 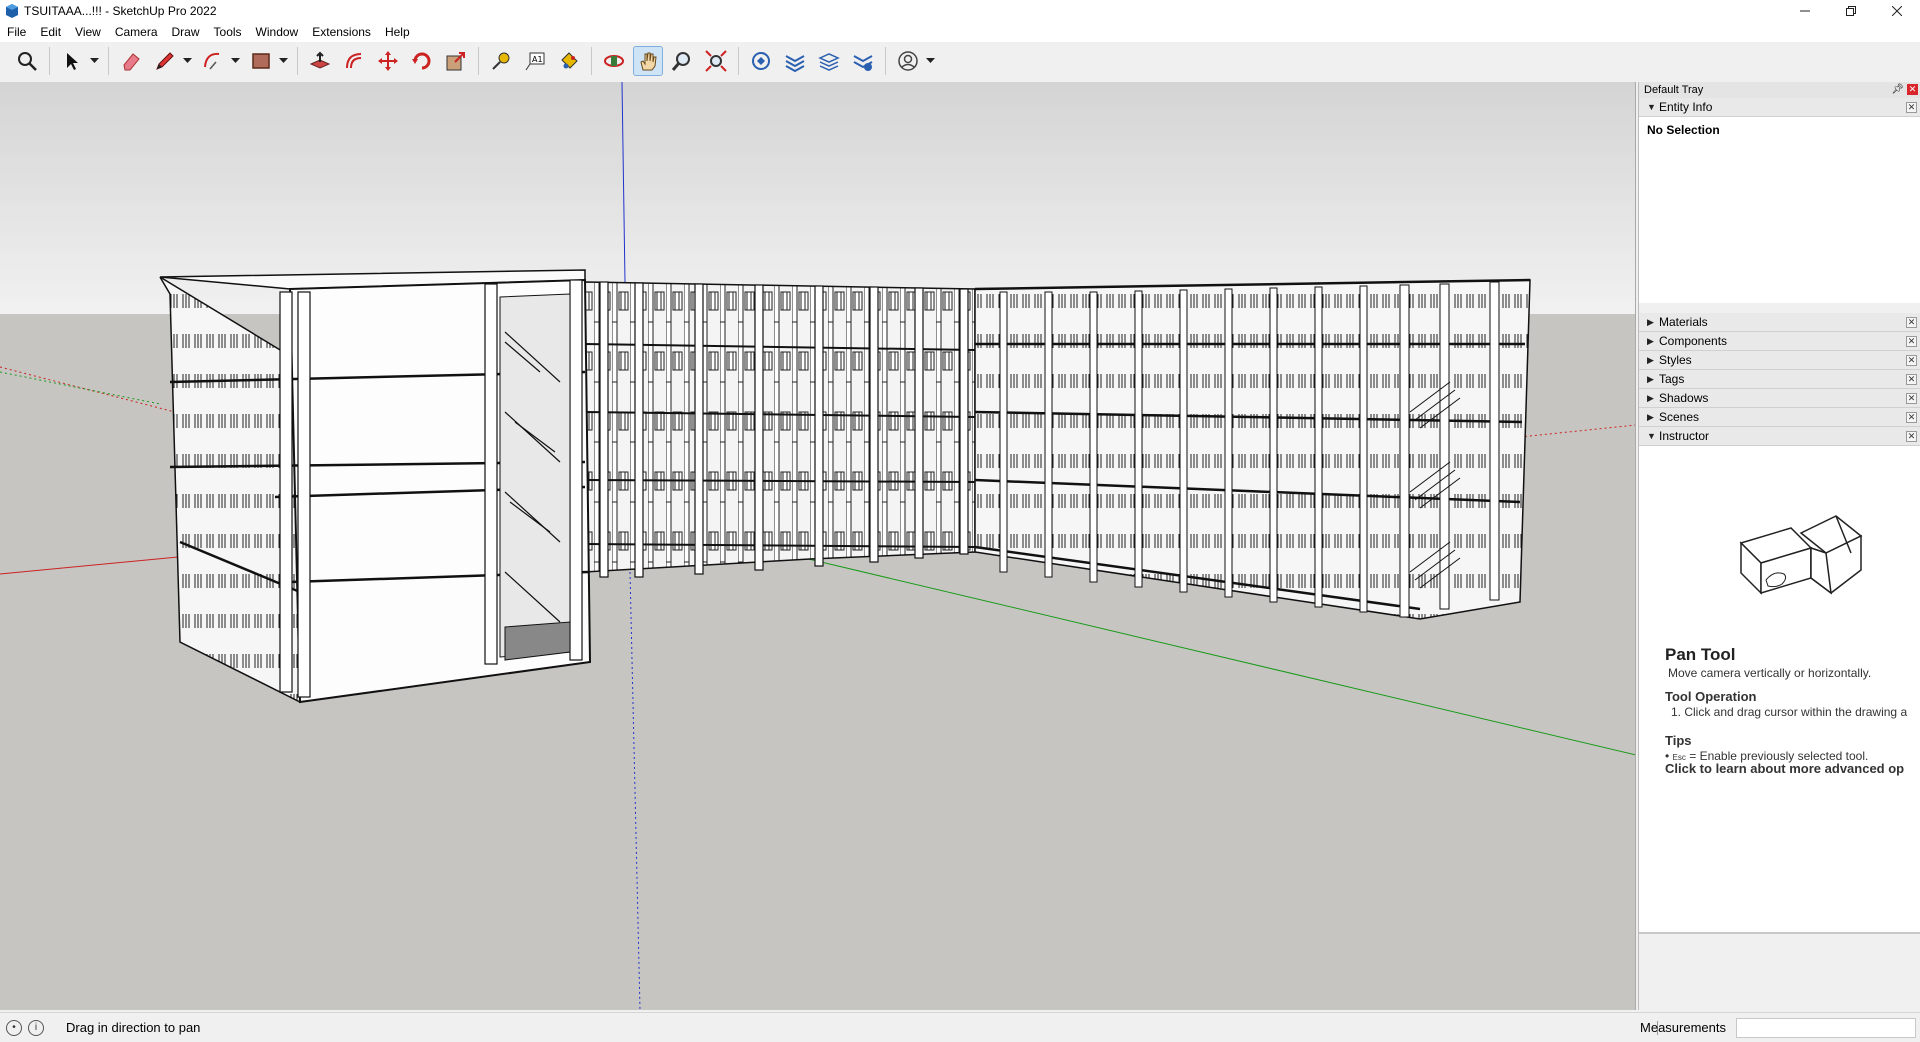 I want to click on restore-button, so click(x=1851, y=11).